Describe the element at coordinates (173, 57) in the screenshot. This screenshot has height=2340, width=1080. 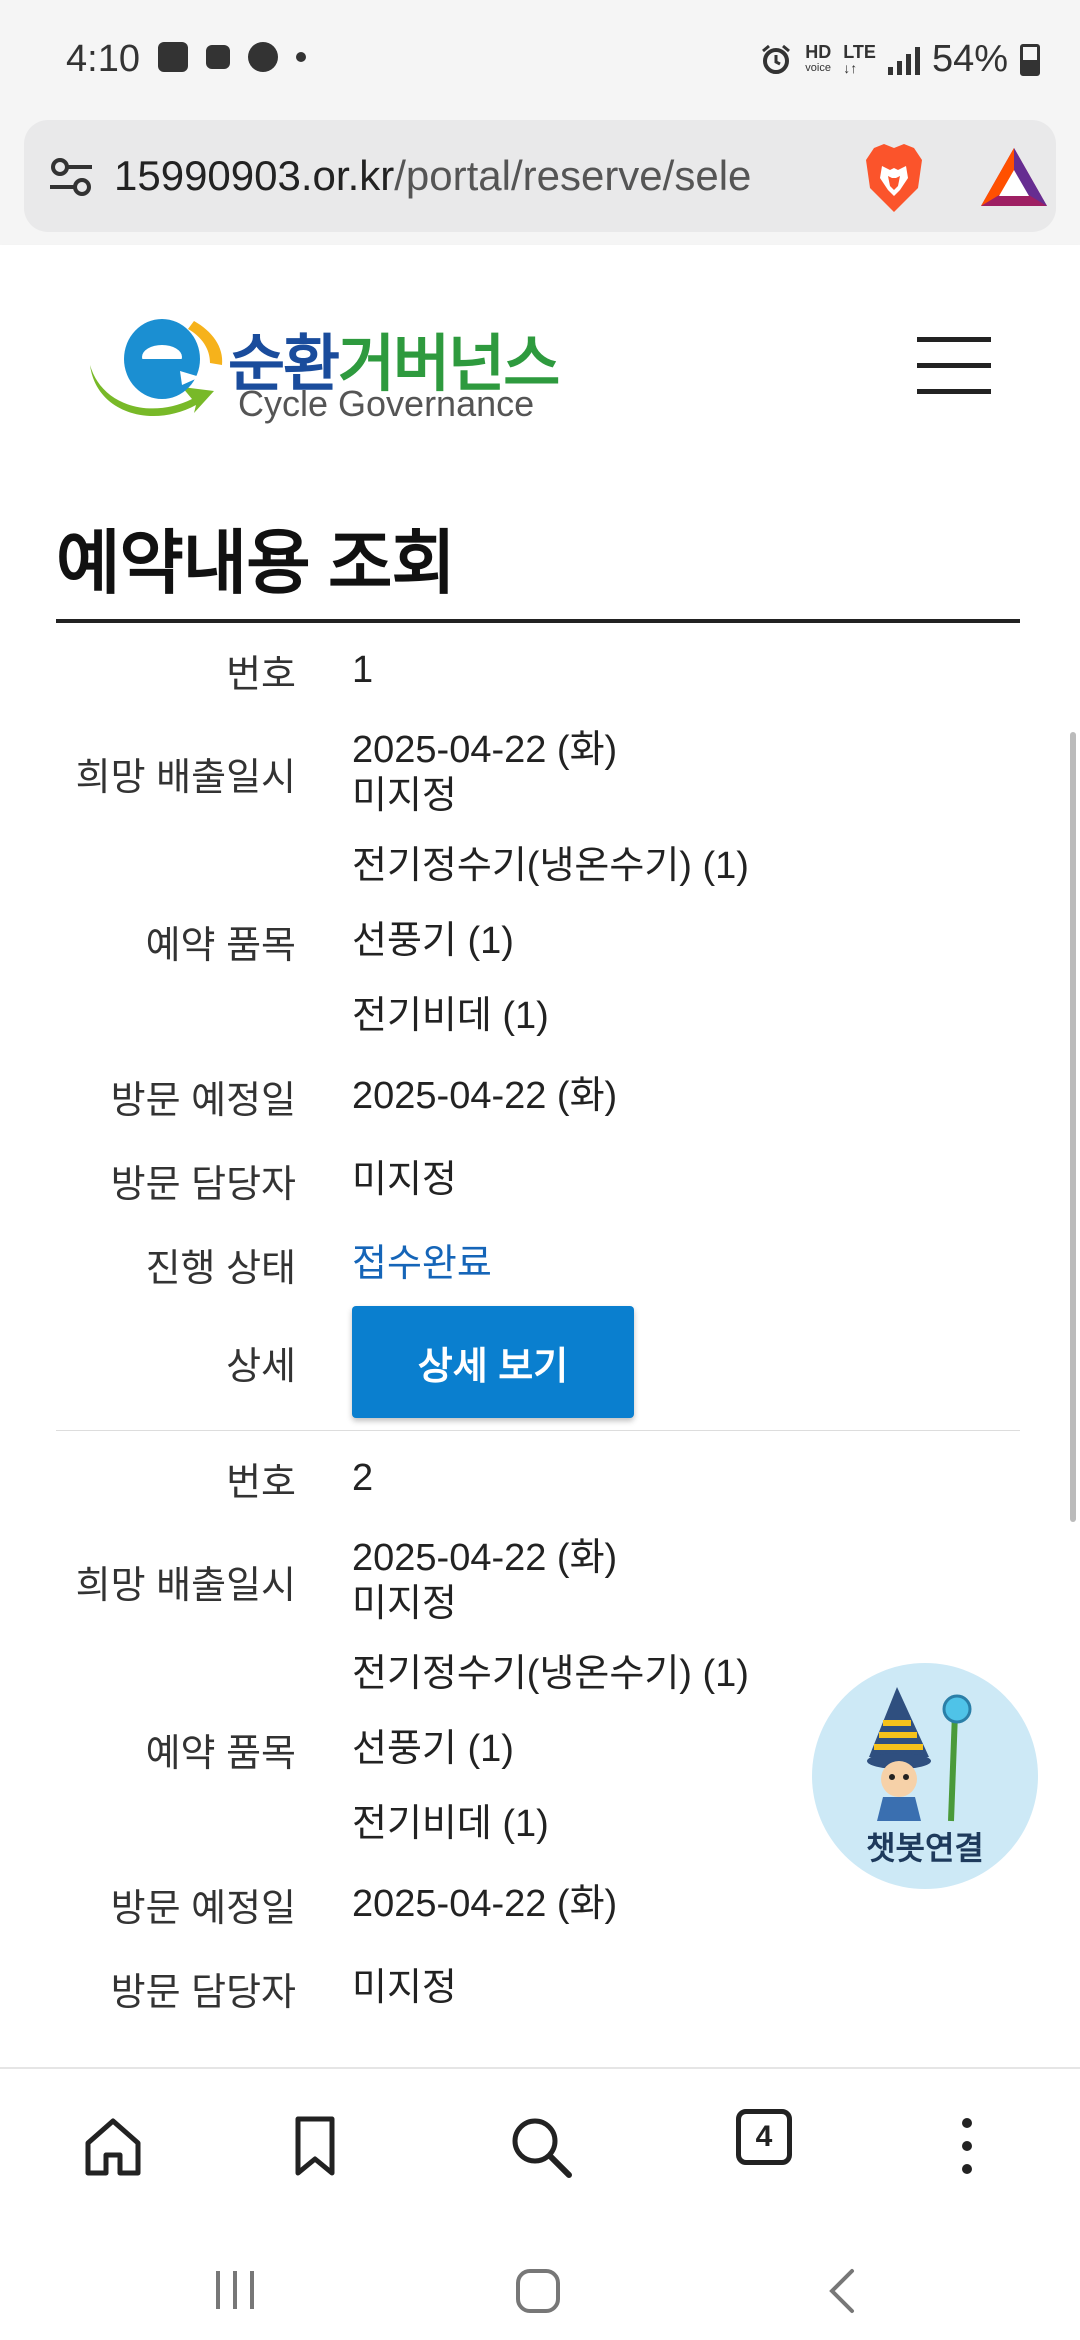
I see `gallery-icon` at that location.